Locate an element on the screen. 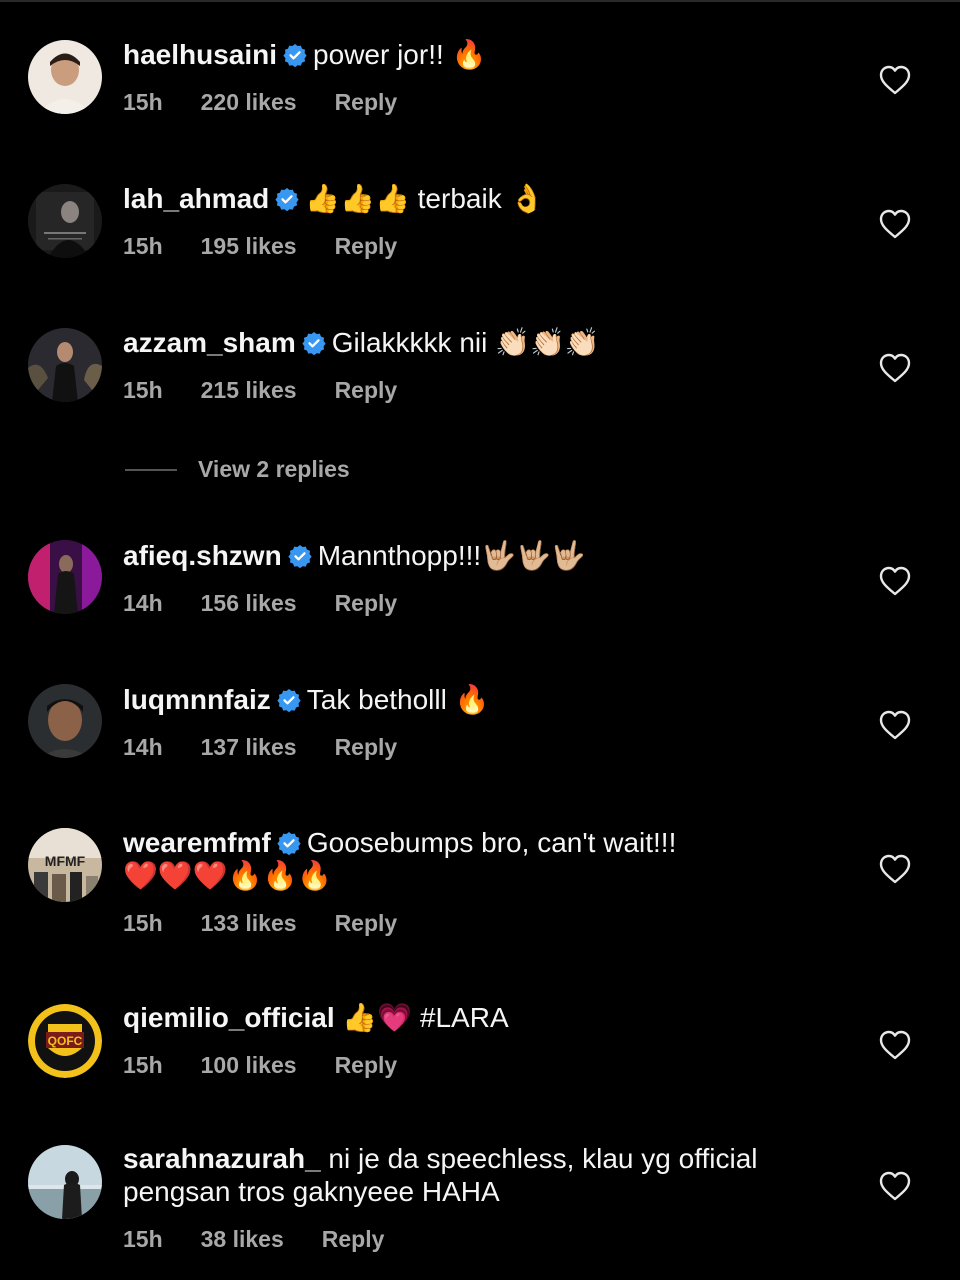 This screenshot has height=1280, width=960. top-divider is located at coordinates (480, 1).